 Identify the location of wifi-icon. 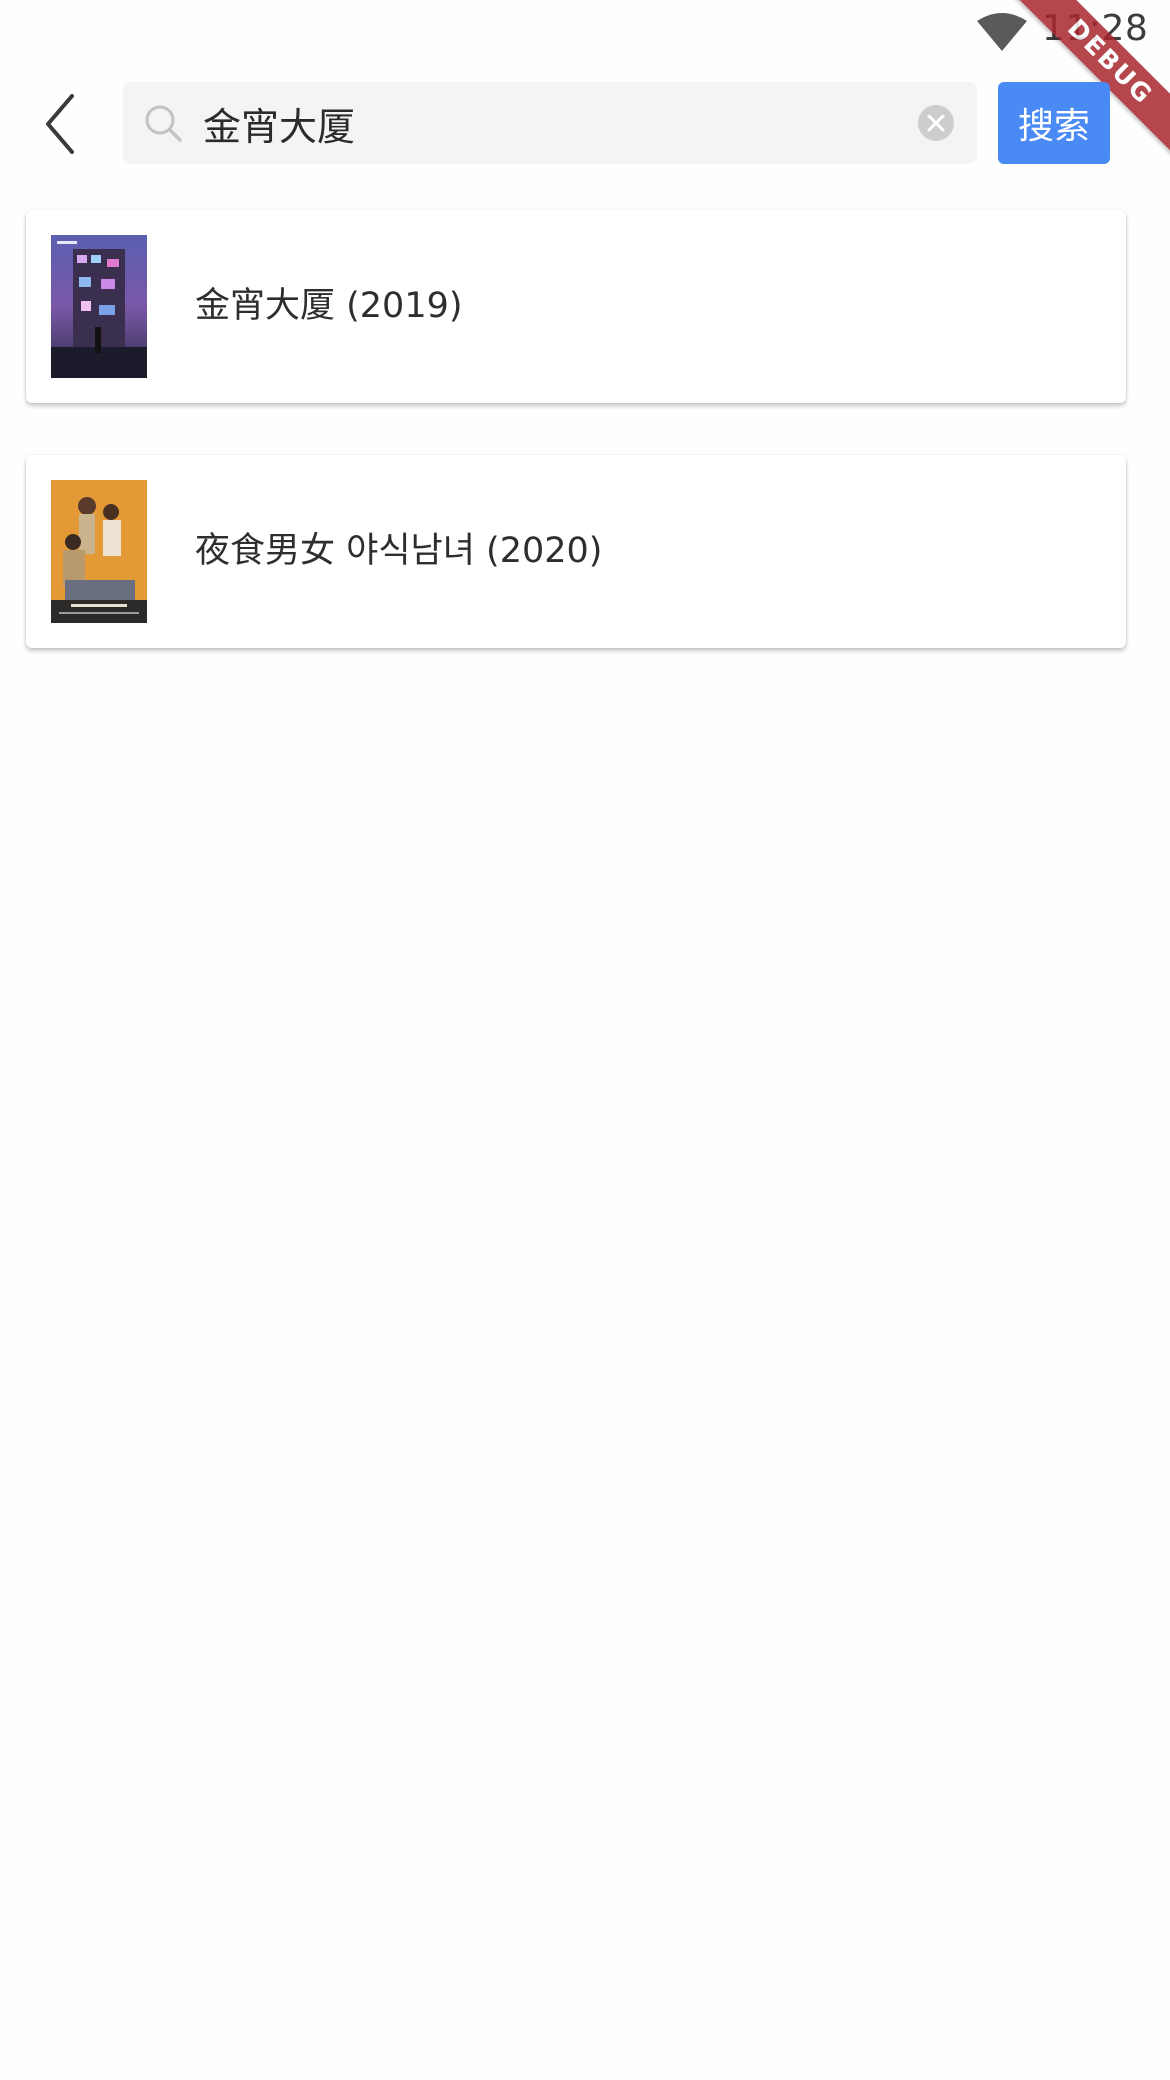
(1002, 32).